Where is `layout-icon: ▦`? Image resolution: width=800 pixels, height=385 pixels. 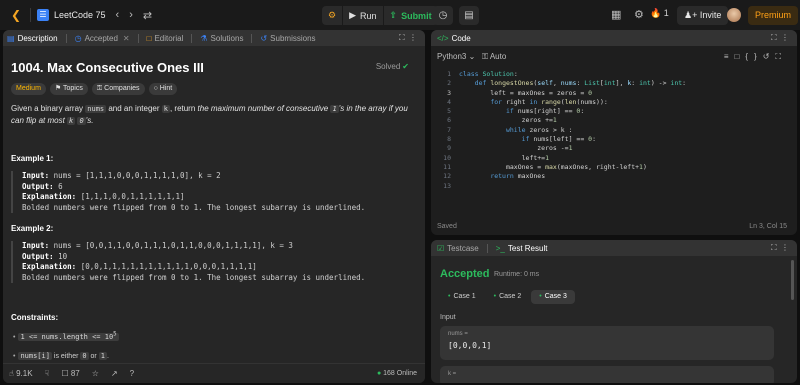
layout-icon: ▦ is located at coordinates (616, 14).